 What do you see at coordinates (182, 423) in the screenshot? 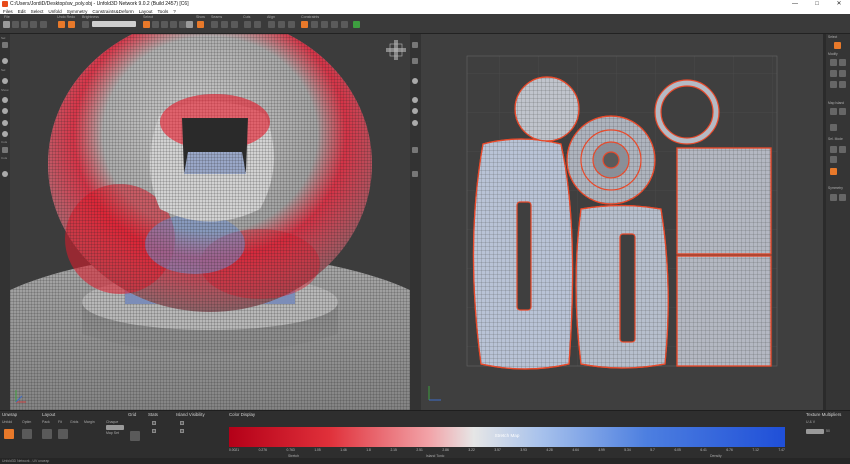
I see `island-visibility-checkbox` at bounding box center [182, 423].